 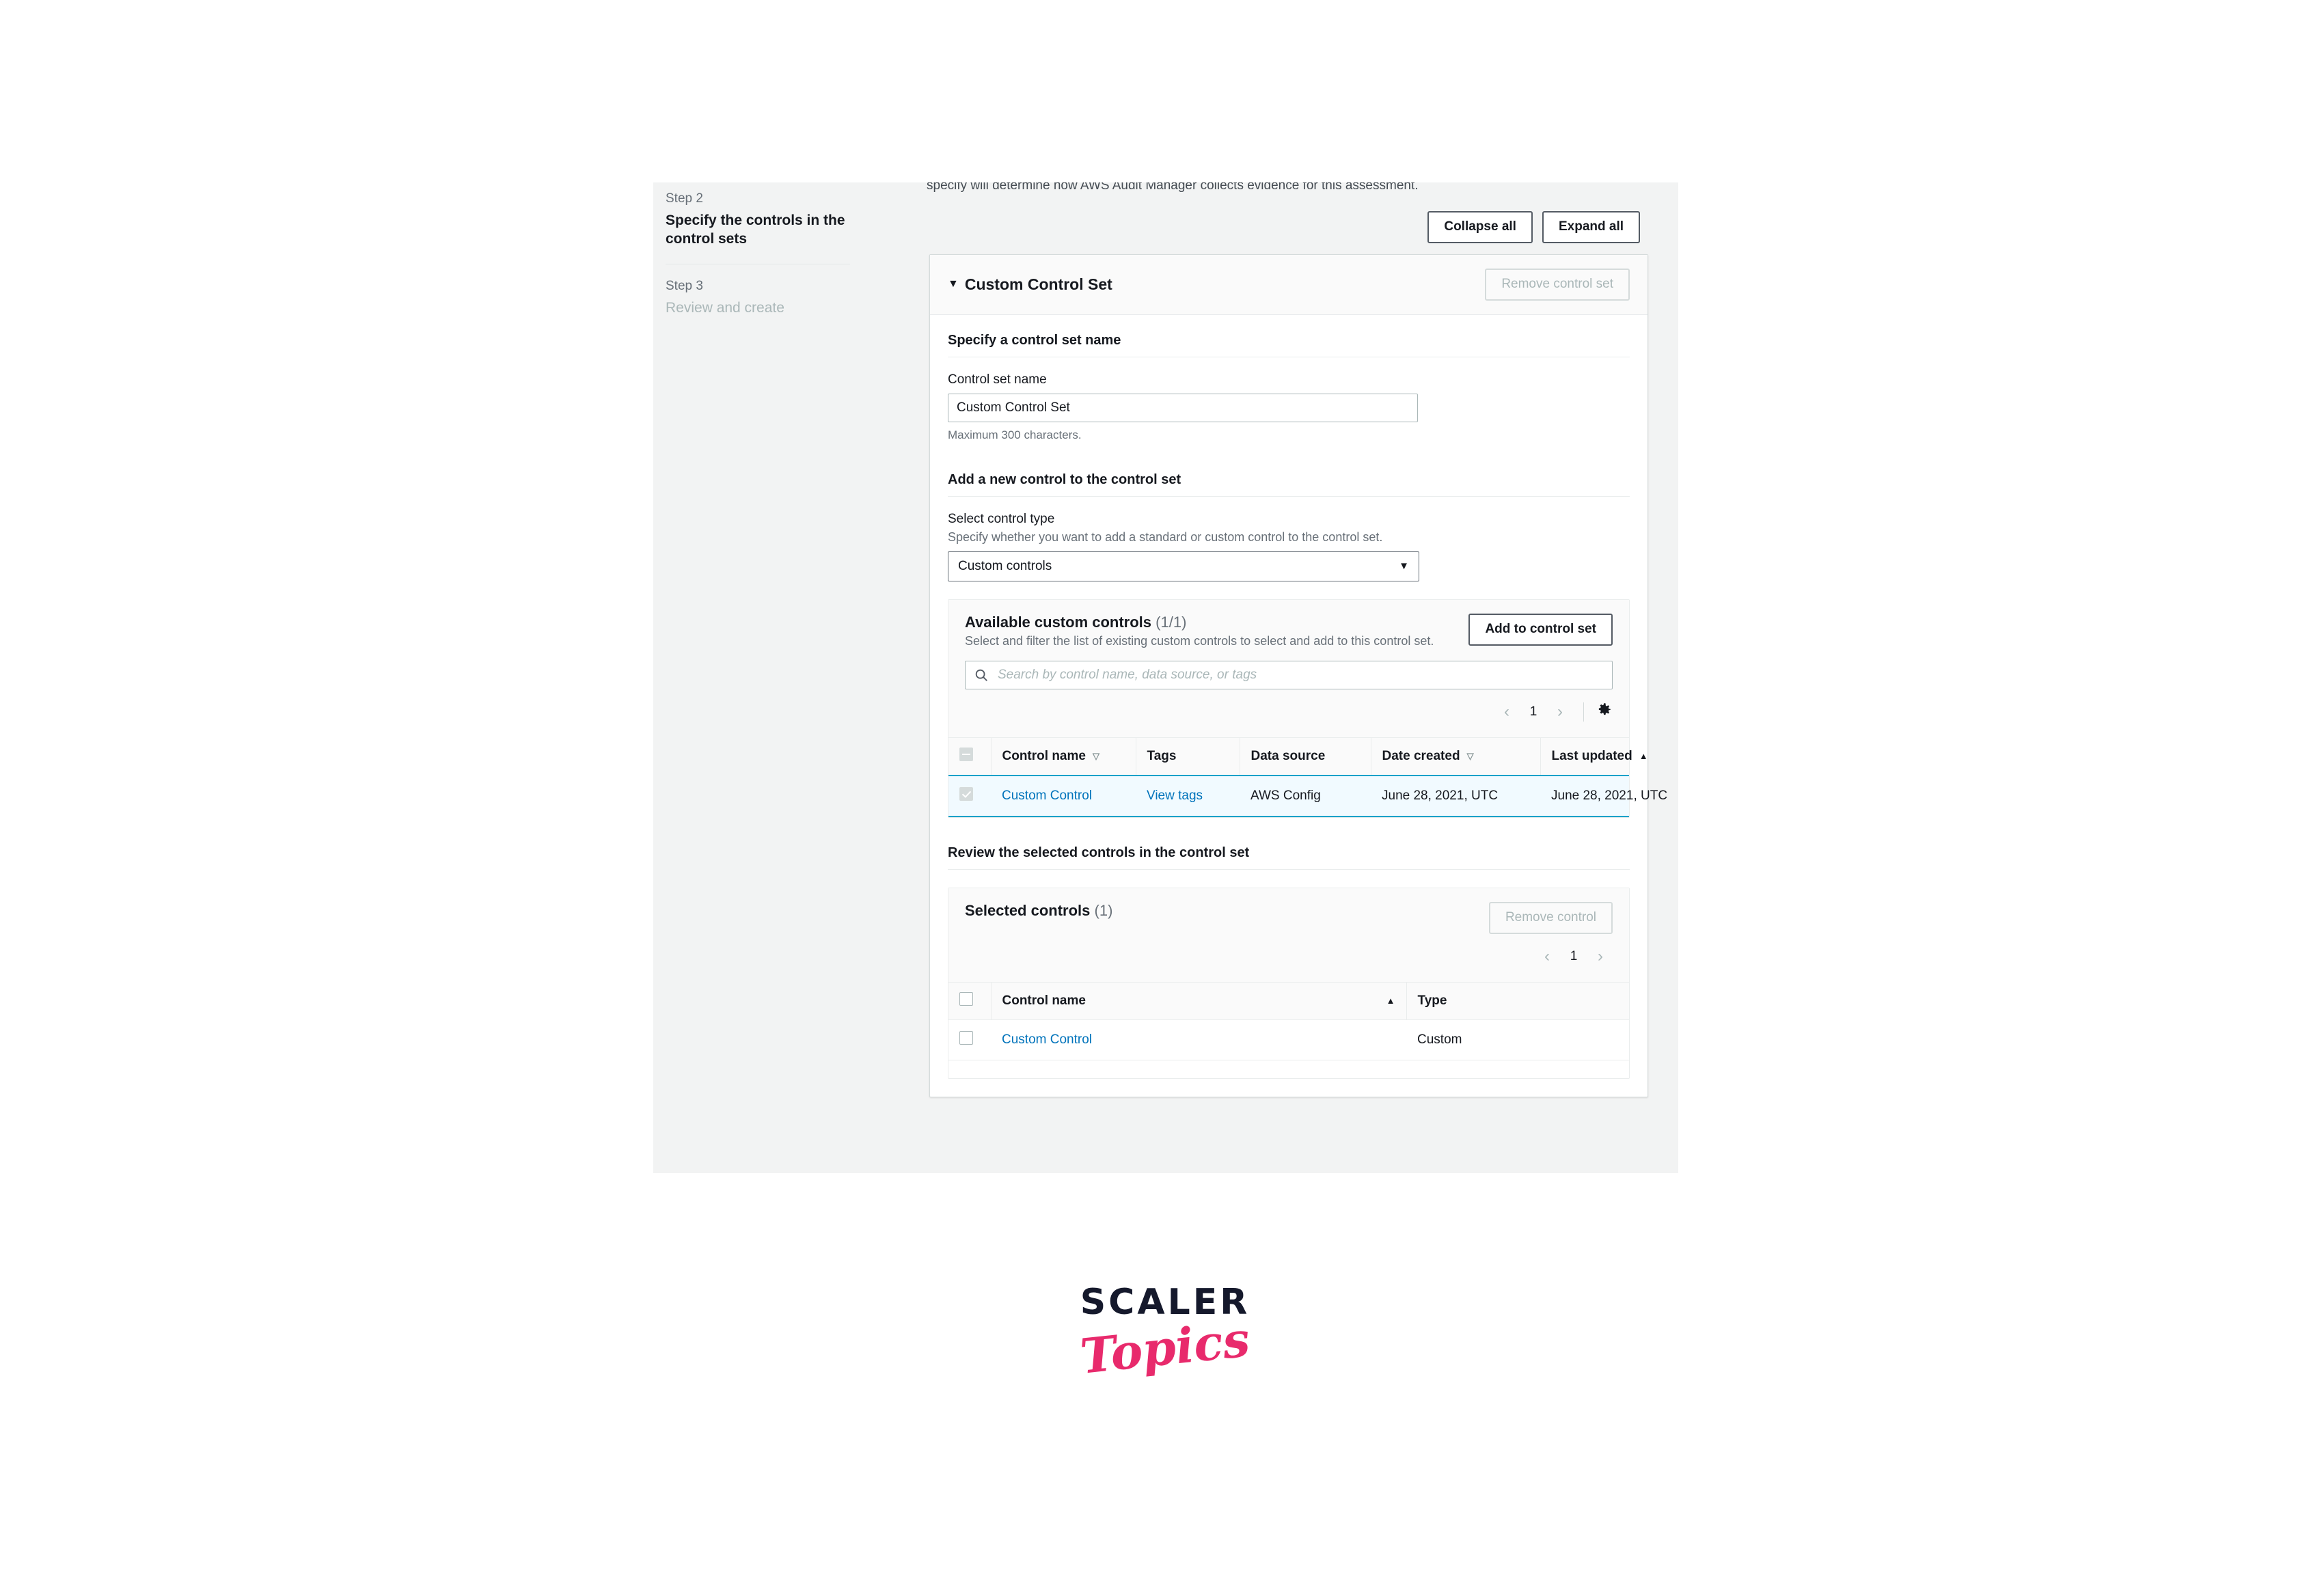 I want to click on header-control-name-label: Control name, so click(x=1044, y=755).